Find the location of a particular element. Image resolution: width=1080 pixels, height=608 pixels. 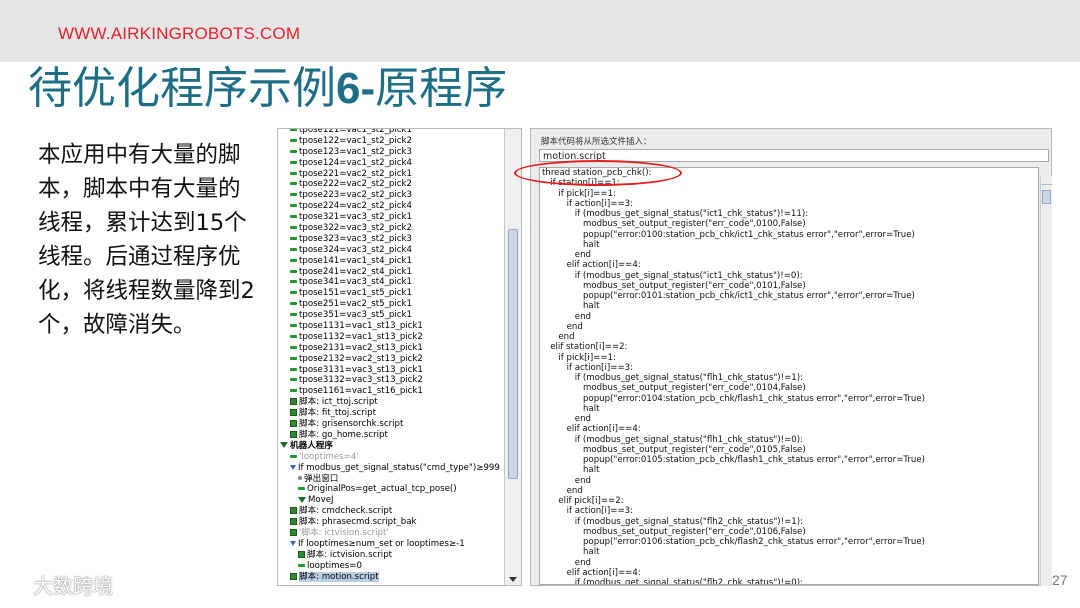

tree-node: 机器人程序 is located at coordinates (391, 446).